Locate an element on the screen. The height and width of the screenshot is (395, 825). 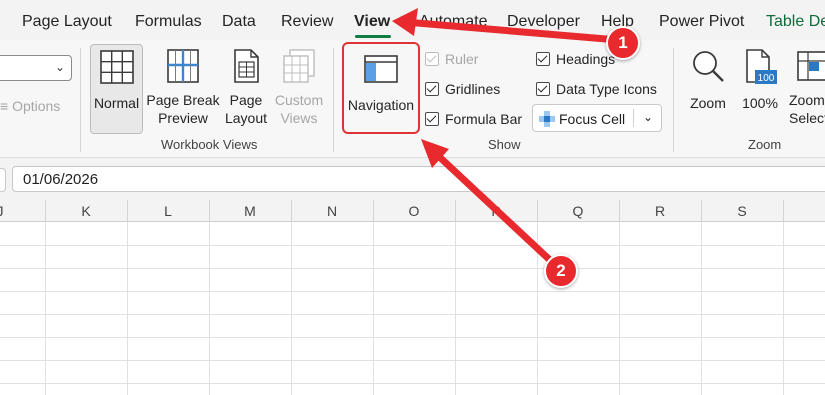
arrow-to-view-tab is located at coordinates (511, 31).